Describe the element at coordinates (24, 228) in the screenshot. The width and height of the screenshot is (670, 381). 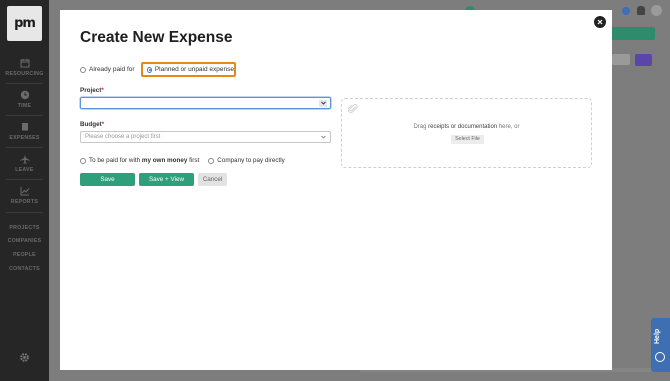
I see `nav-link-projects: PROJECTS` at that location.